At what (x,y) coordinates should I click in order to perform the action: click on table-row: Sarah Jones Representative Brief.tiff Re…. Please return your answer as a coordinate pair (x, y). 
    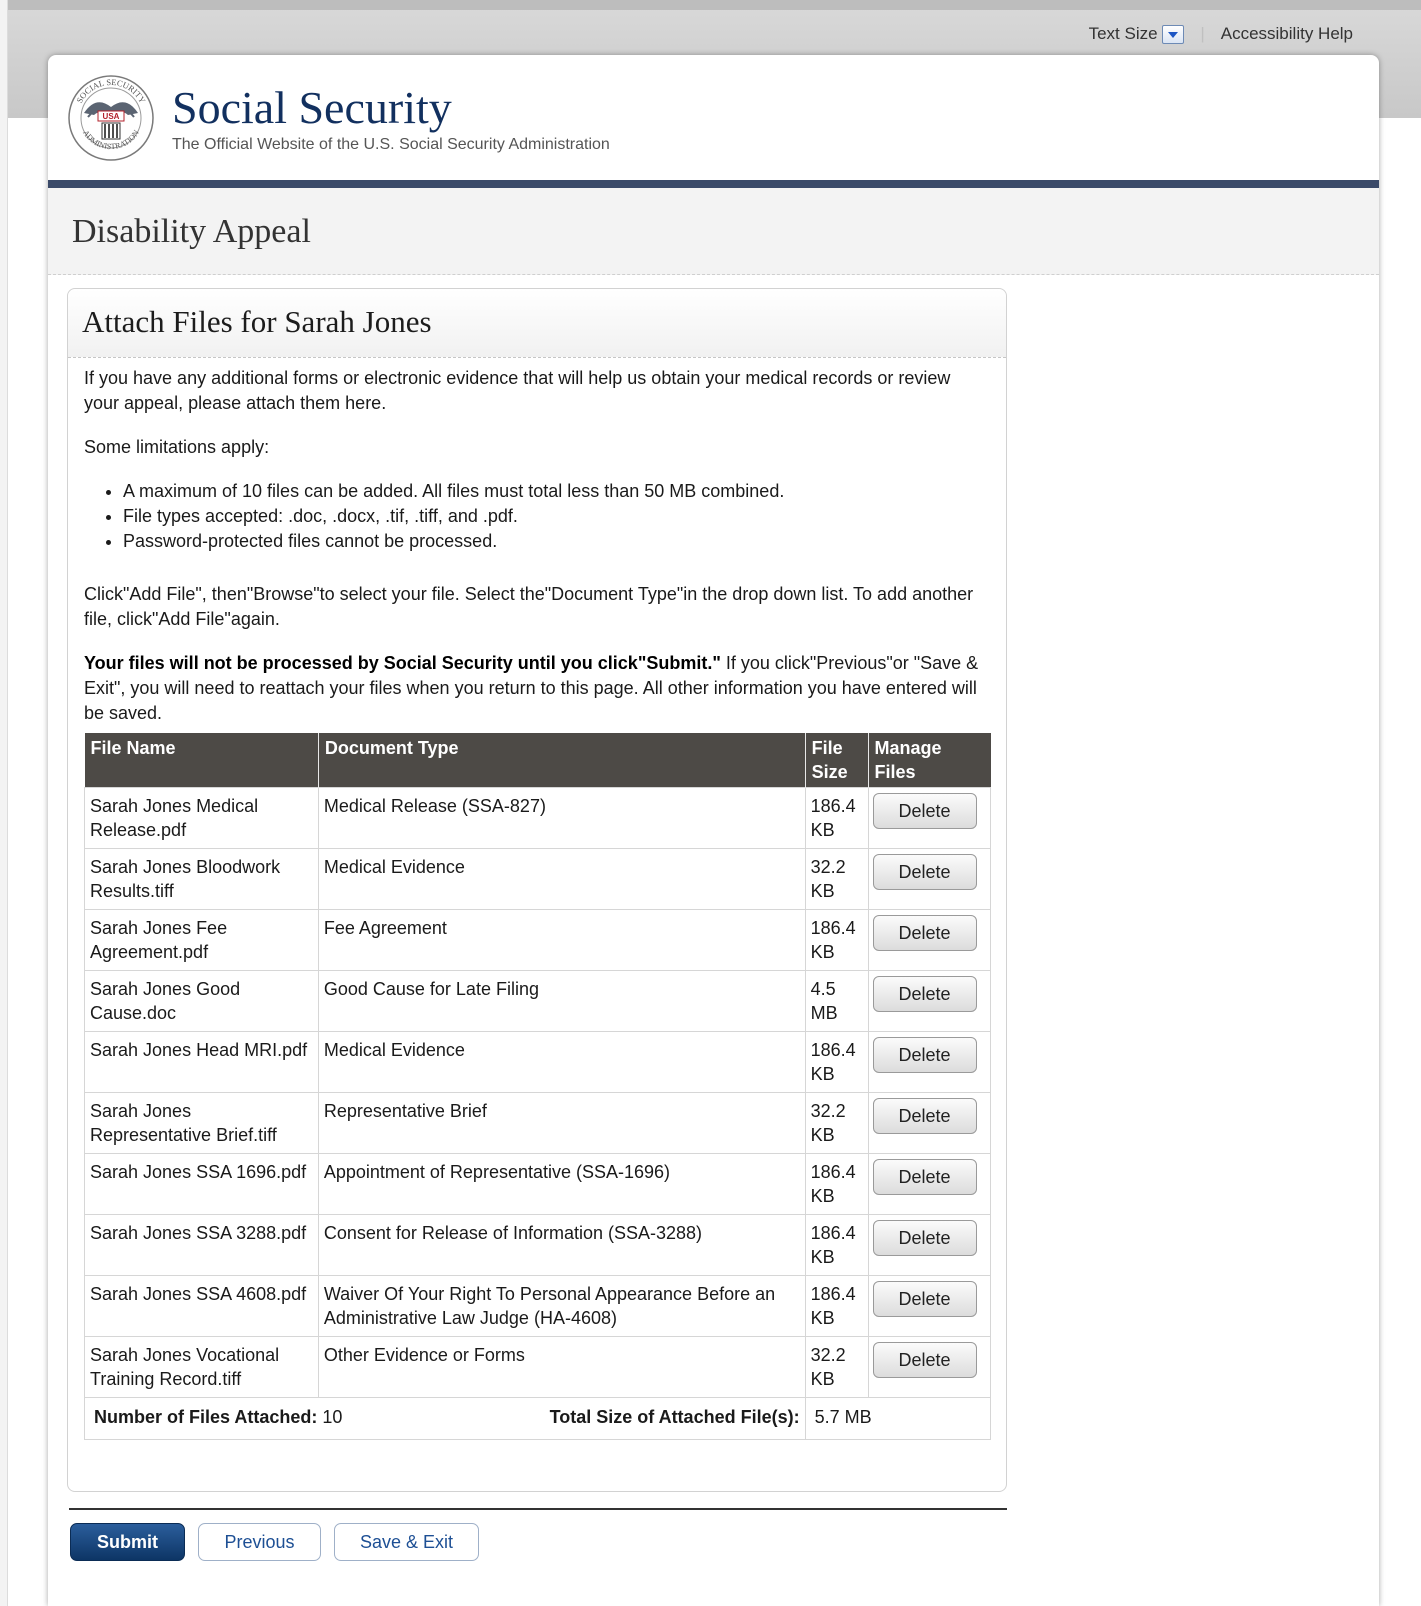
    Looking at the image, I should click on (538, 1123).